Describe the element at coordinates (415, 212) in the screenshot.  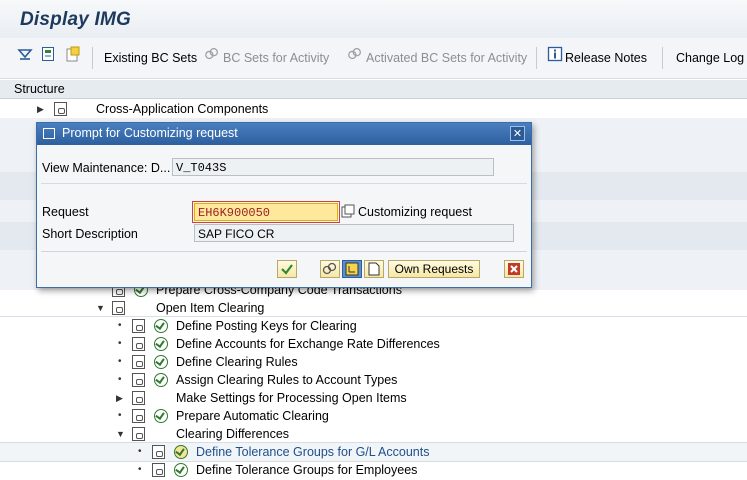
I see `customizing-request-label: Customizing request` at that location.